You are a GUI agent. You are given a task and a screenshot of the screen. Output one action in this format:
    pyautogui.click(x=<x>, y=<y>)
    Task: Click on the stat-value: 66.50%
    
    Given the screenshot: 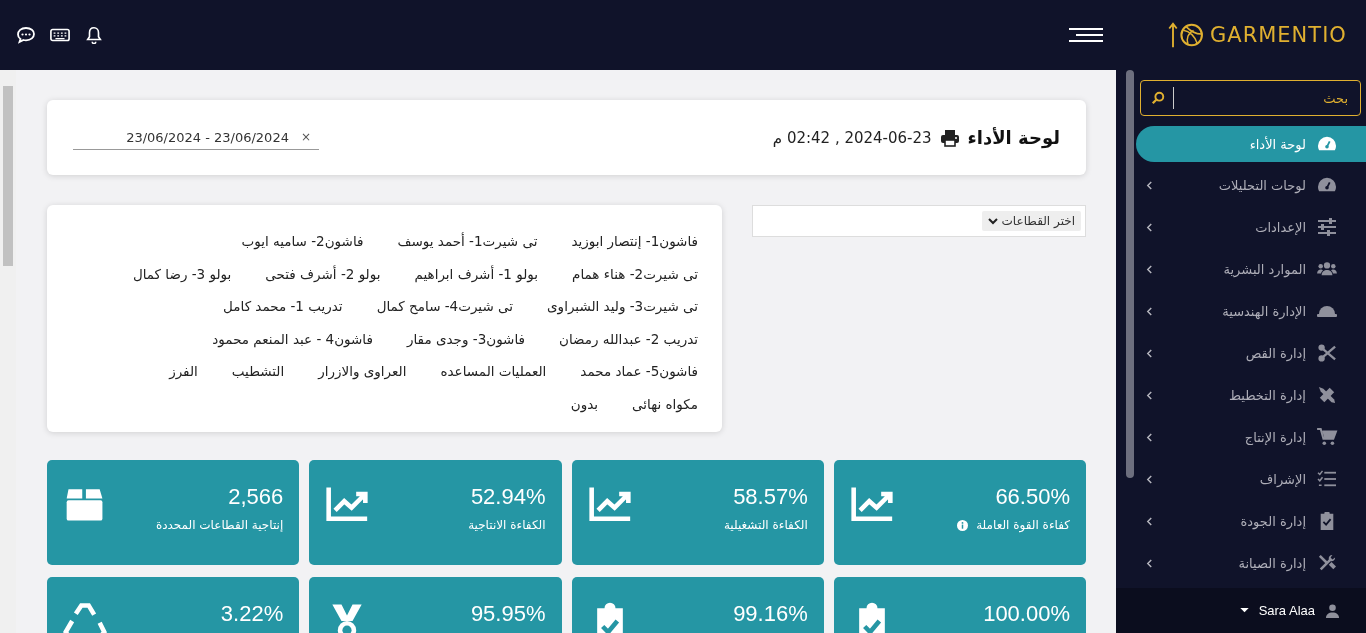 What is the action you would take?
    pyautogui.click(x=1032, y=497)
    